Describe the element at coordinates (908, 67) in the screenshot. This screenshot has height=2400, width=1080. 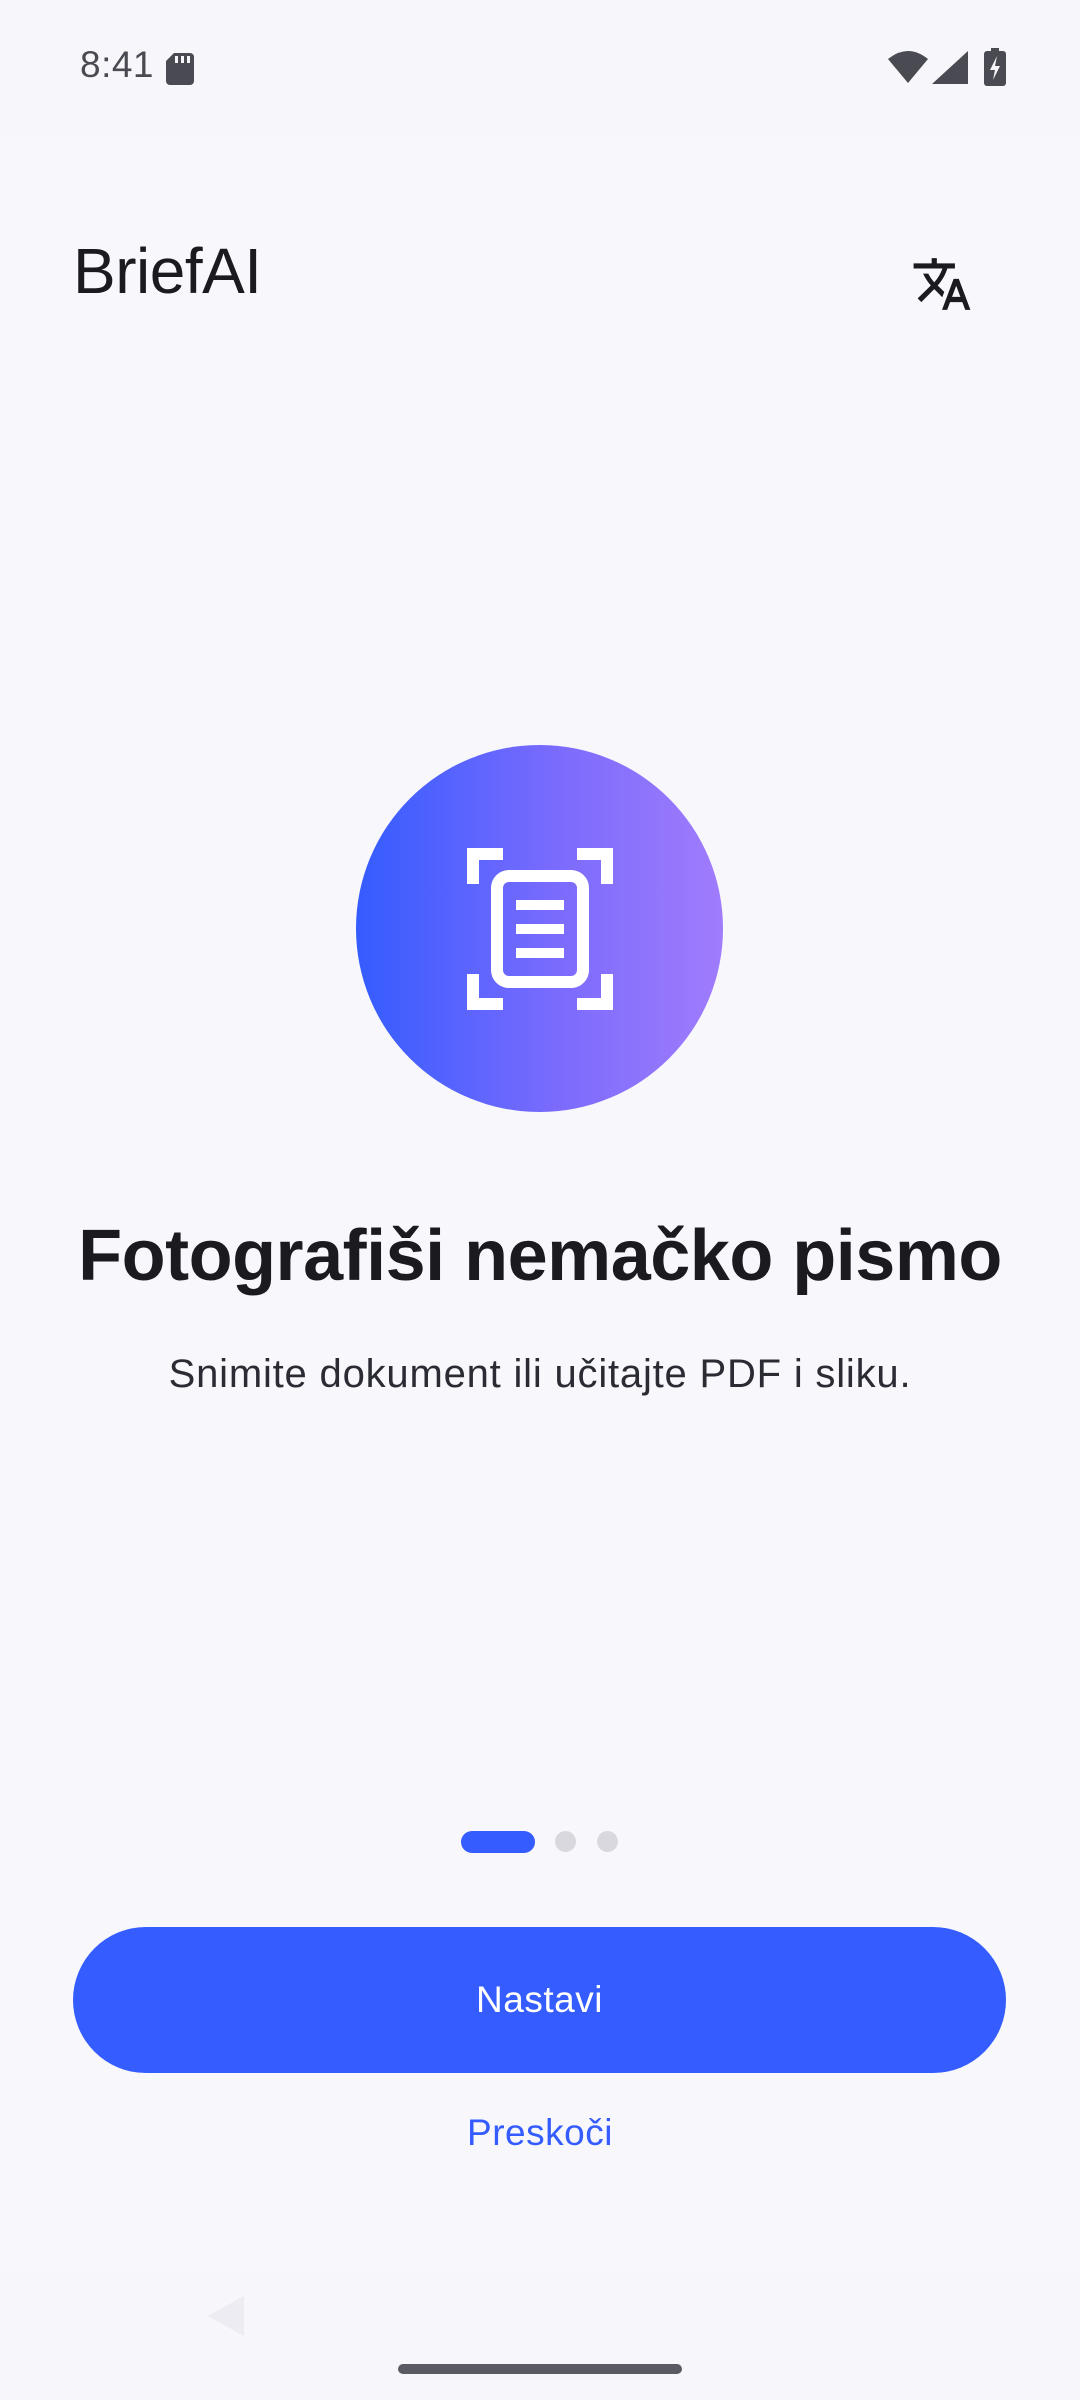
I see `wifi-icon` at that location.